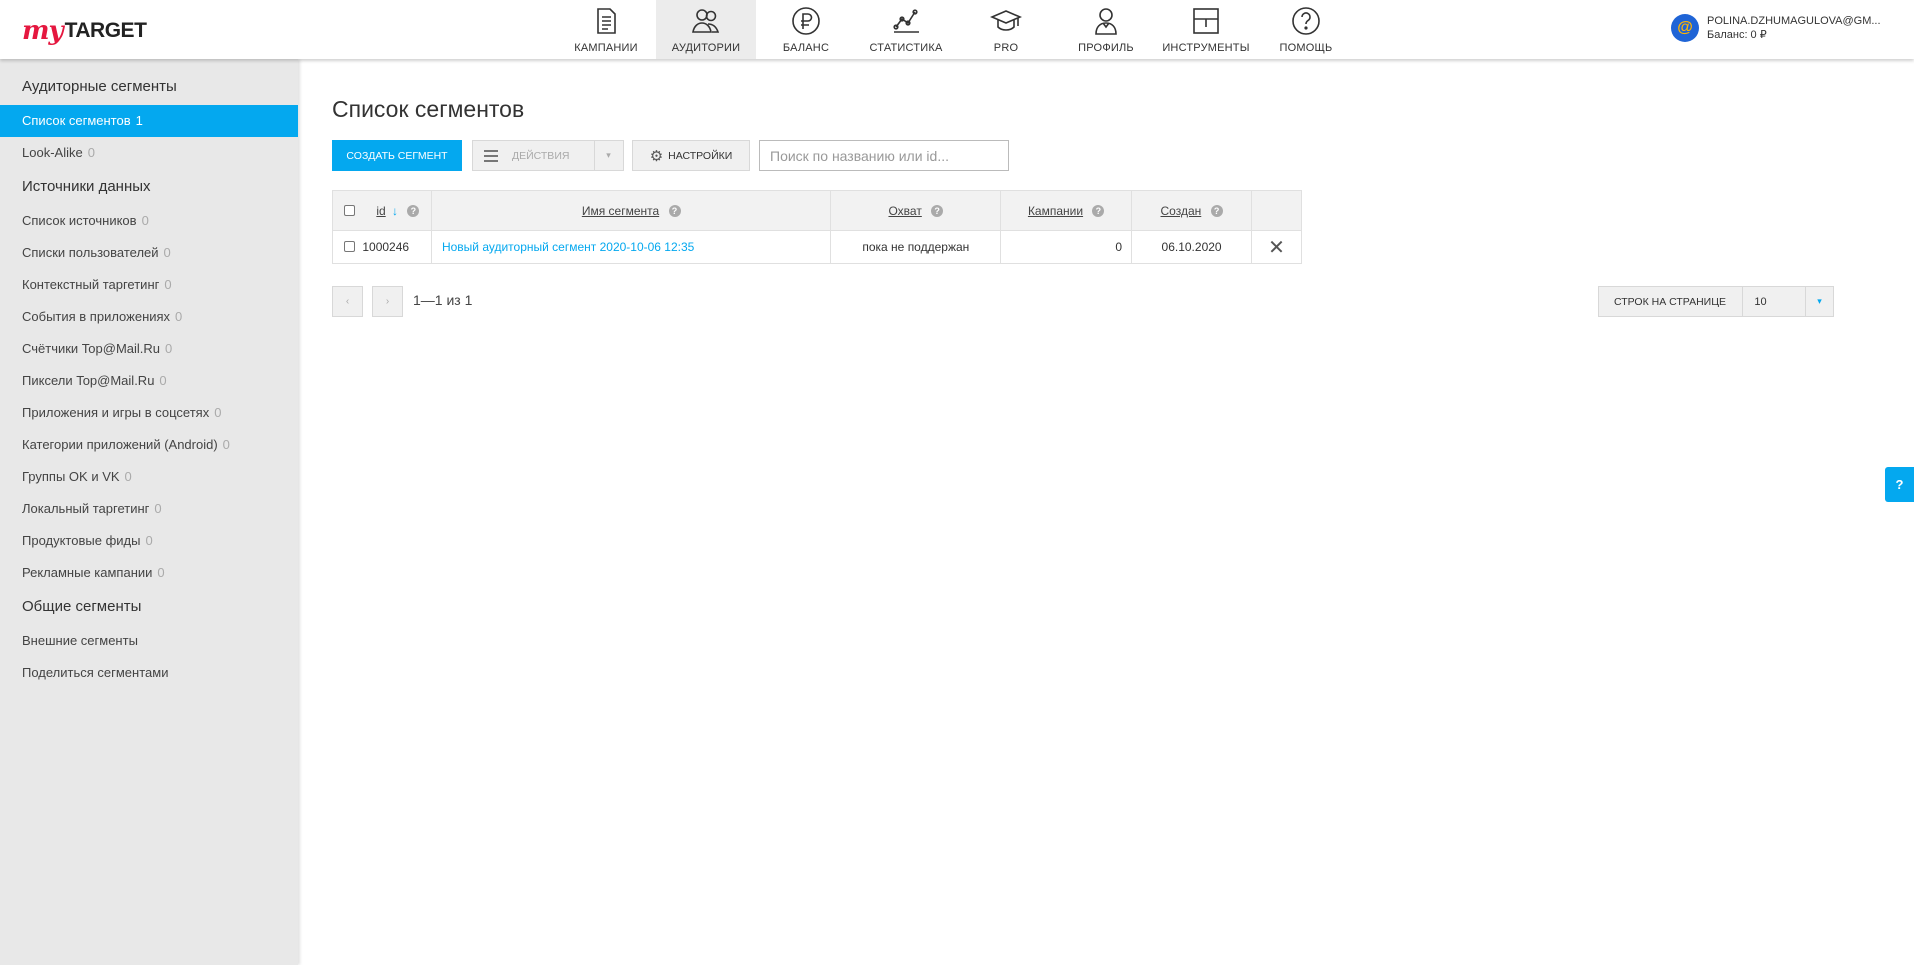  I want to click on sidebar-item-label: Рекламные кампании, so click(87, 572).